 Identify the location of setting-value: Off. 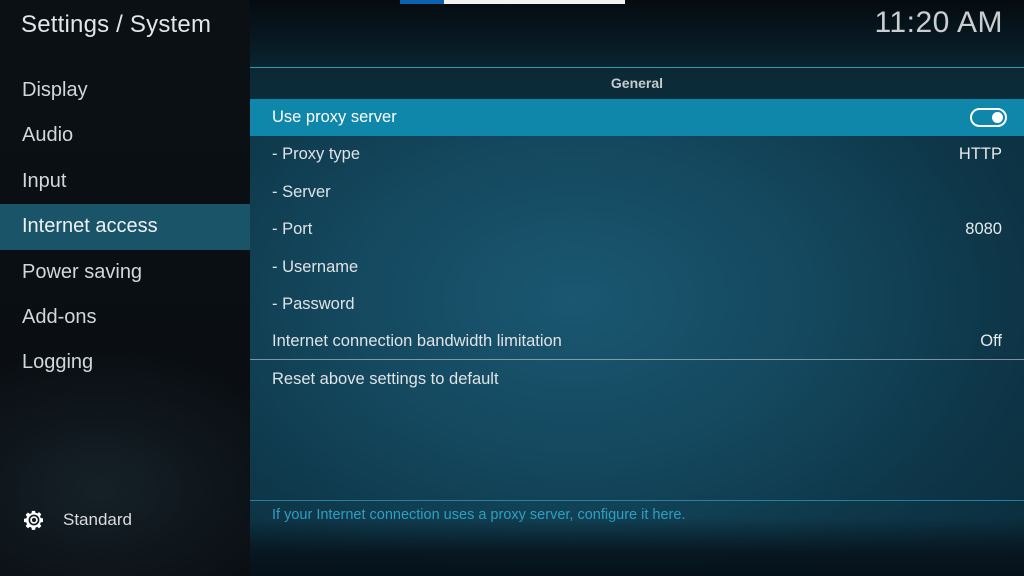
(991, 341).